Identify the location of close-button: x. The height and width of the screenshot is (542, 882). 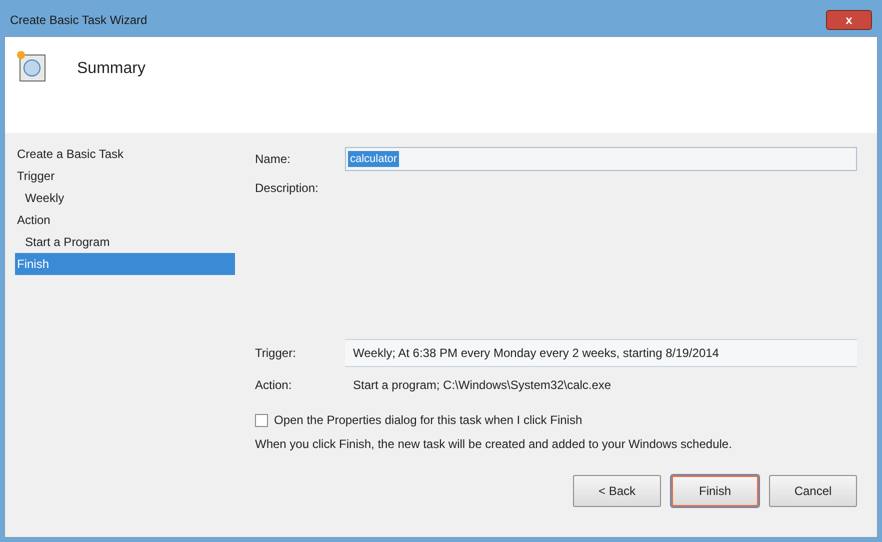
(849, 20).